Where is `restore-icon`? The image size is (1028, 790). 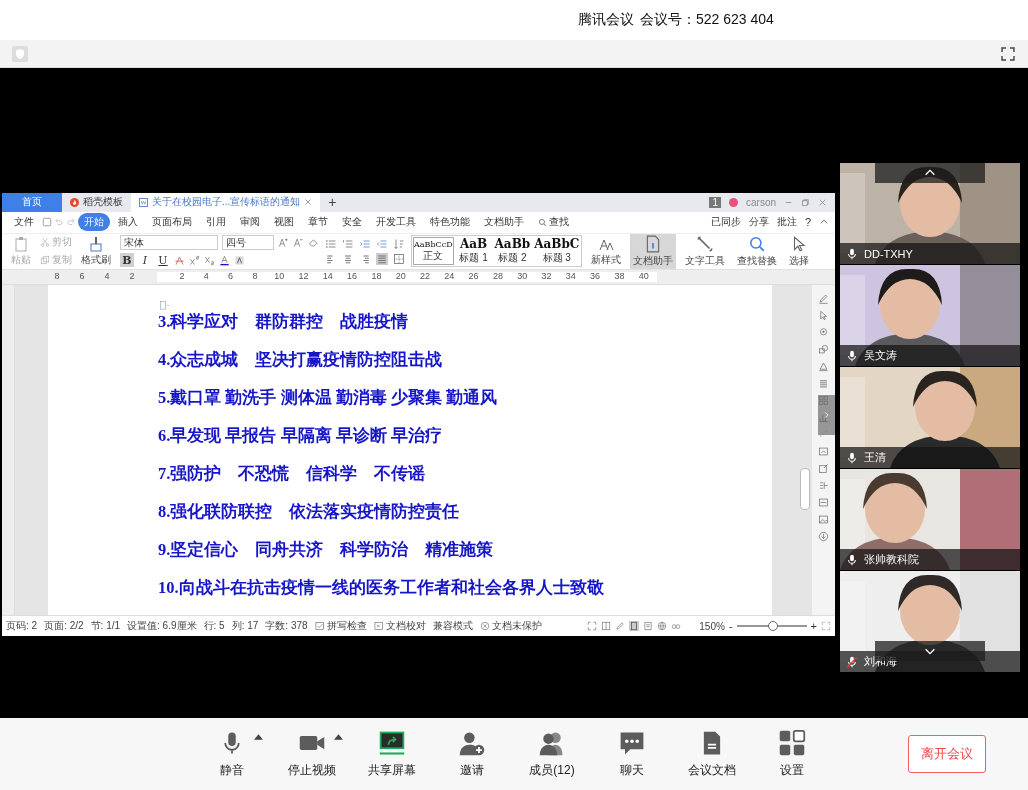 restore-icon is located at coordinates (805, 202).